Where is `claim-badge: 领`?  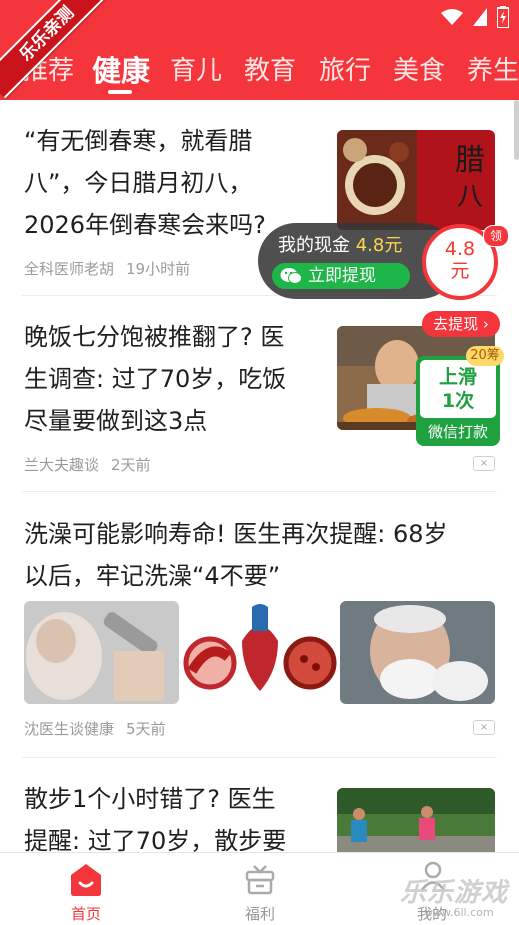 claim-badge: 领 is located at coordinates (496, 236).